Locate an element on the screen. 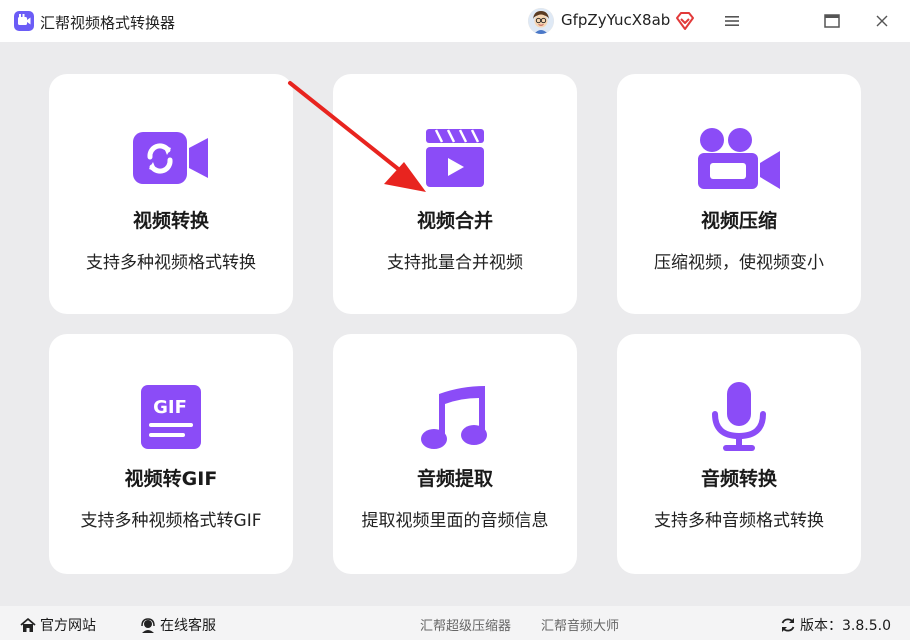  card-description: 支持批量合并视频 is located at coordinates (455, 263).